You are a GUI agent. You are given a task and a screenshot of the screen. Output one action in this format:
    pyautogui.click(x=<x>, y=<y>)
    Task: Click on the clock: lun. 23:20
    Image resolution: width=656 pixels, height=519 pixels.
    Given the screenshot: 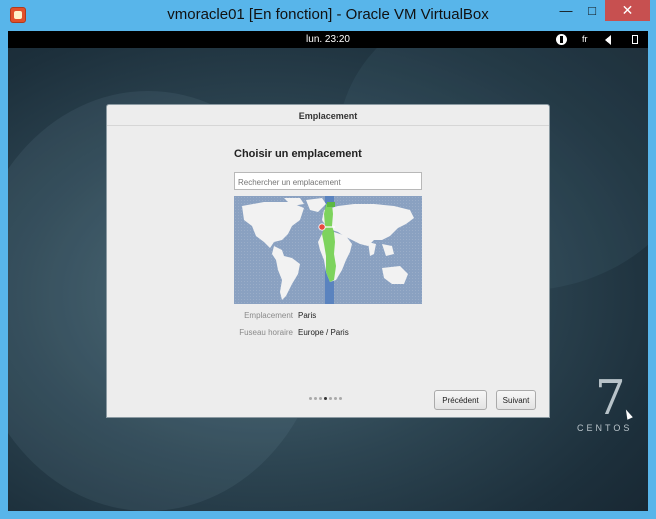 What is the action you would take?
    pyautogui.click(x=328, y=39)
    